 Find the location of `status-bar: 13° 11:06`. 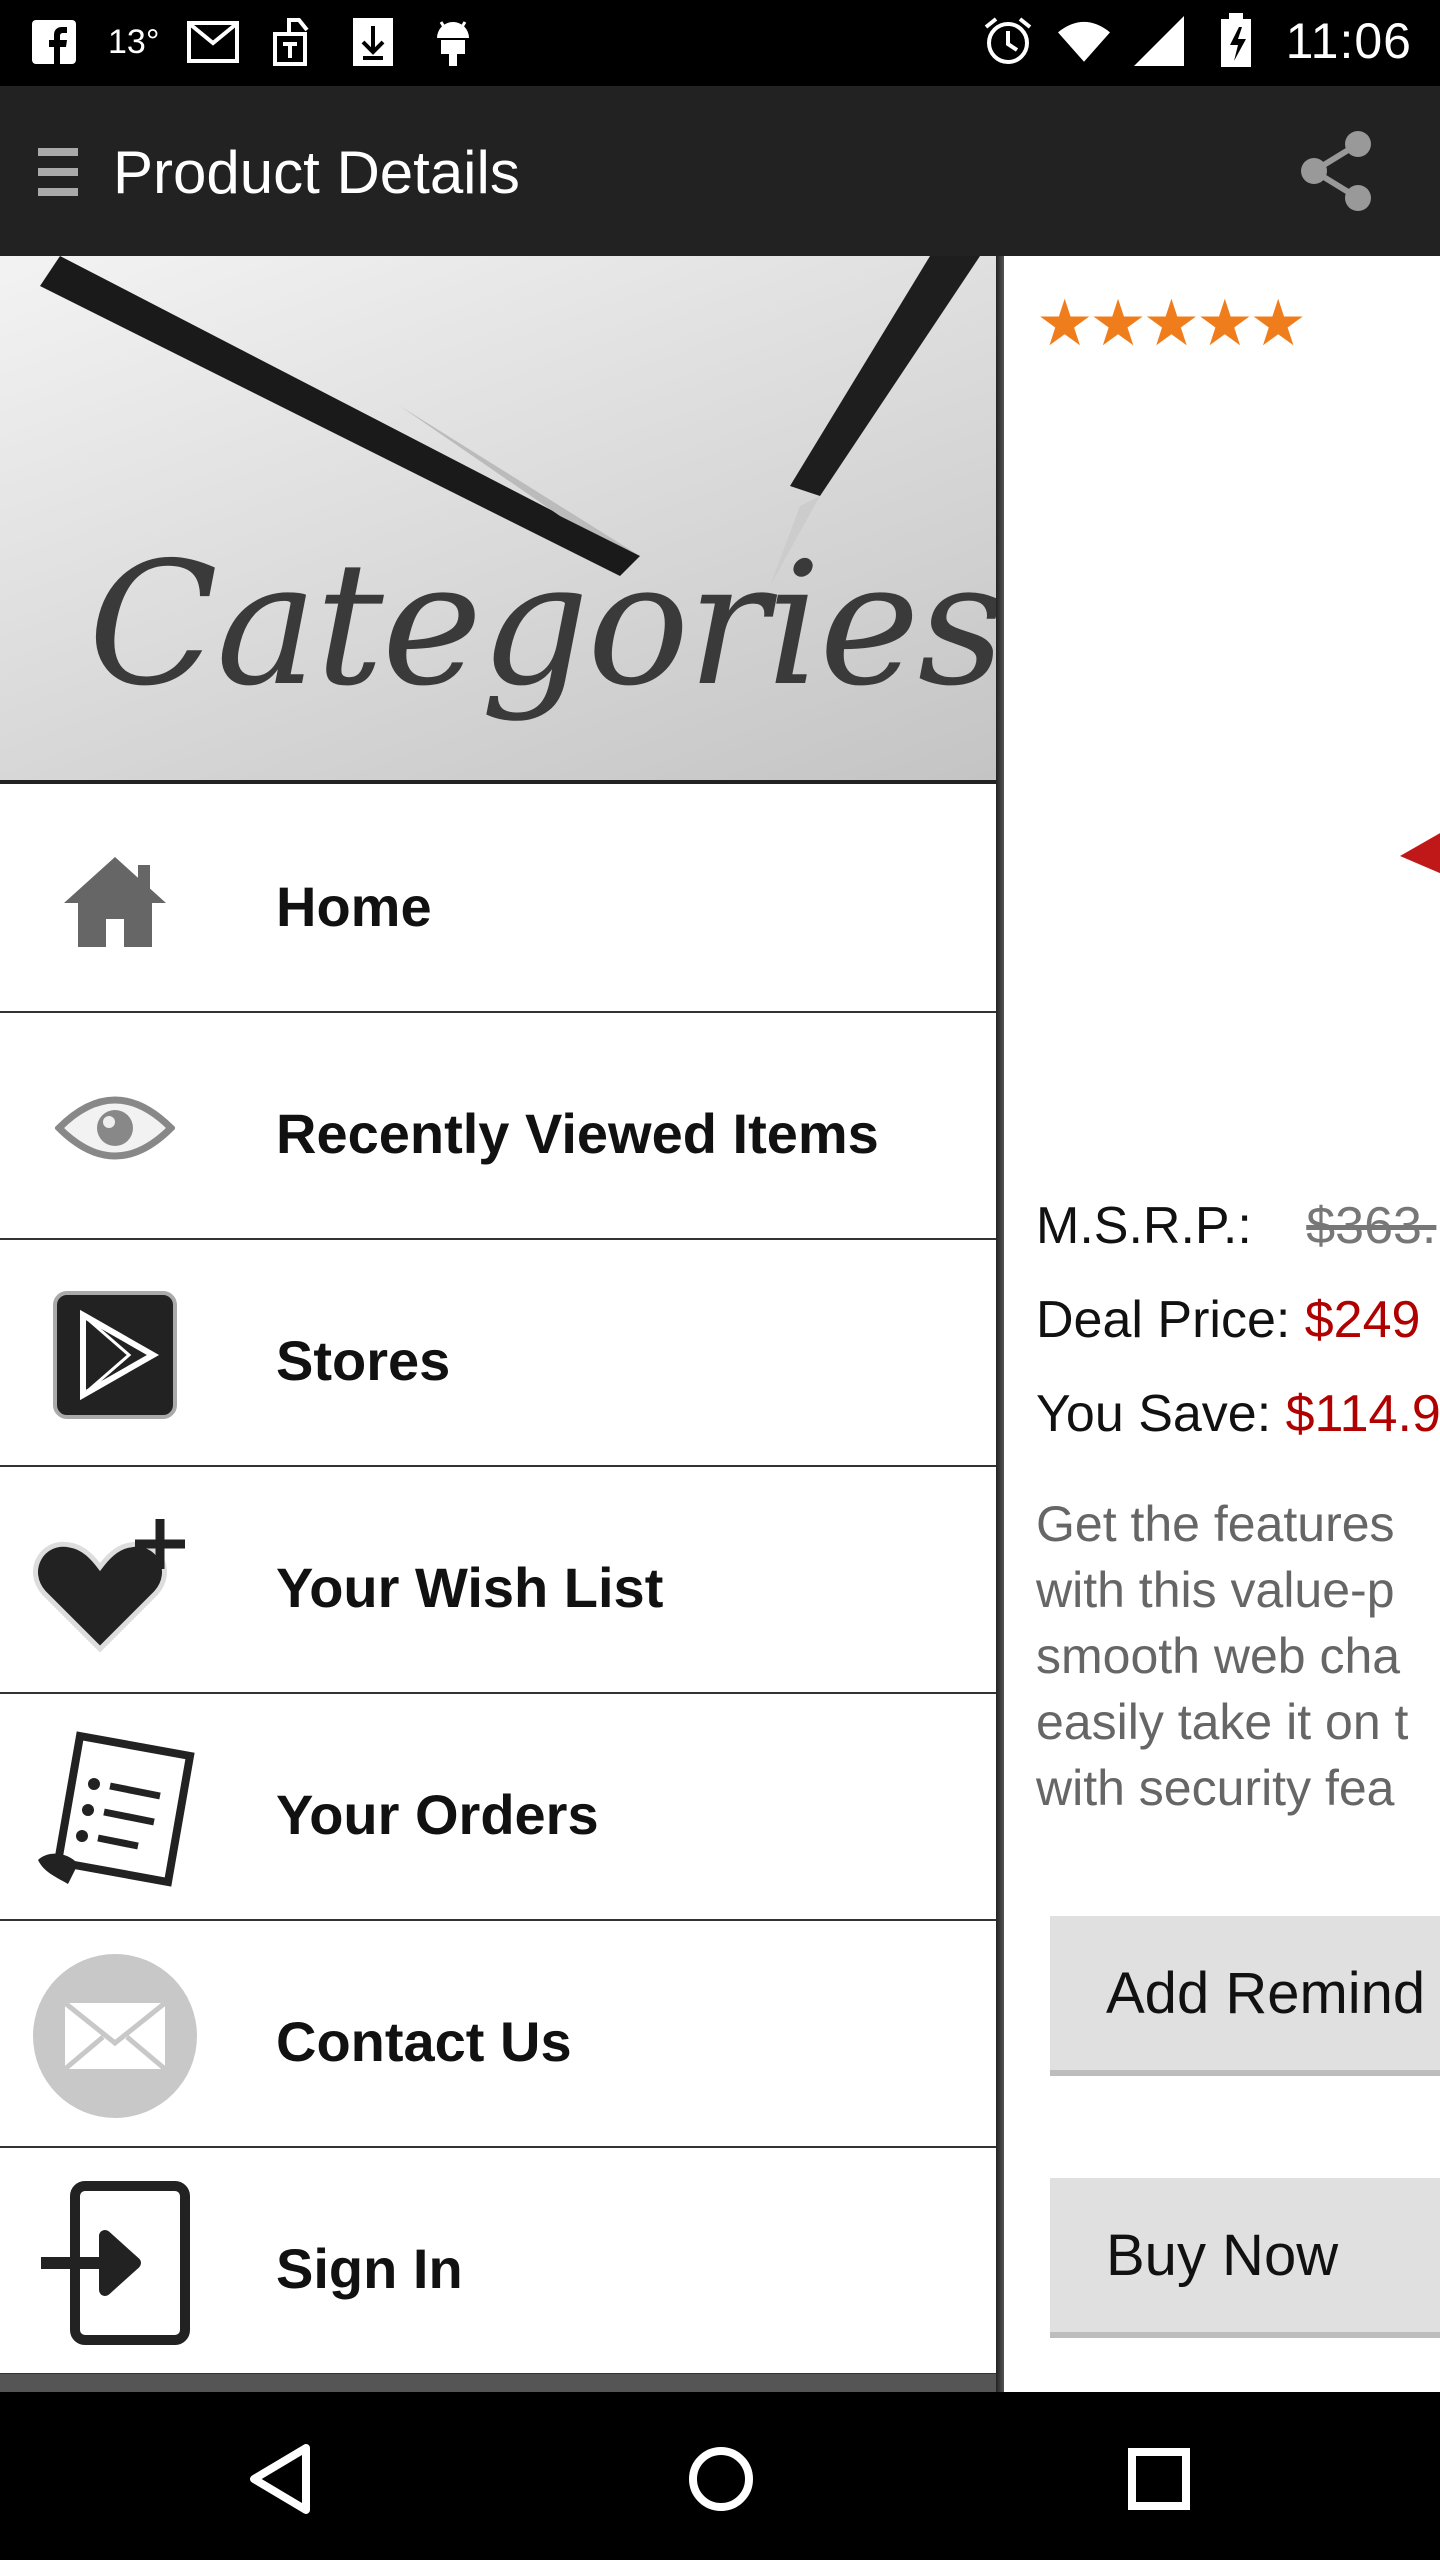

status-bar: 13° 11:06 is located at coordinates (720, 43).